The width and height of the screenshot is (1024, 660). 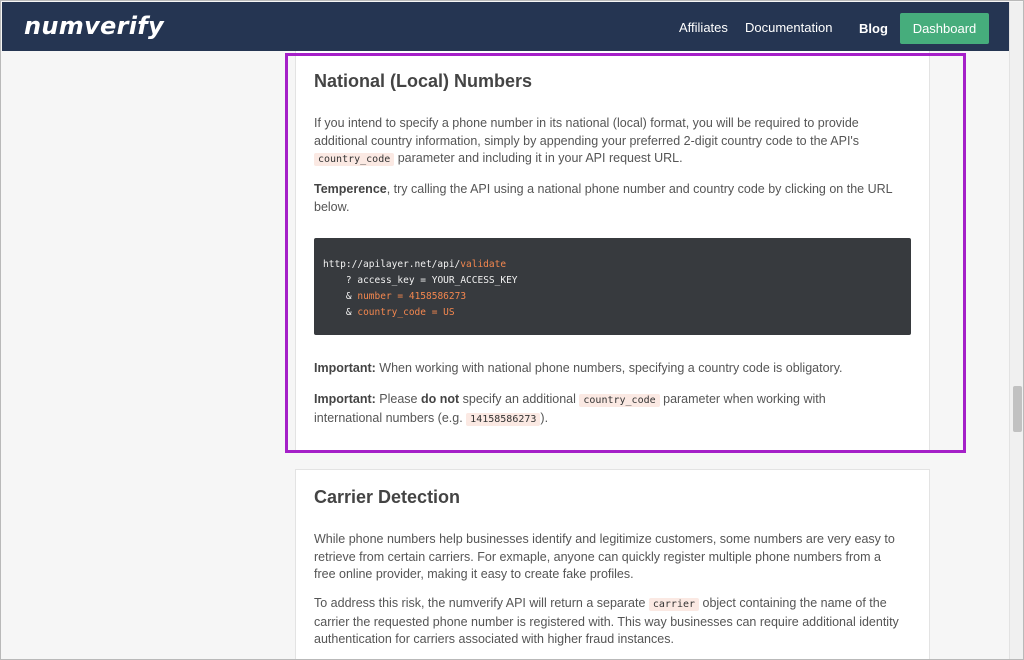 What do you see at coordinates (617, 265) in the screenshot?
I see `code-line-url: http://apilayer.net/api/validate` at bounding box center [617, 265].